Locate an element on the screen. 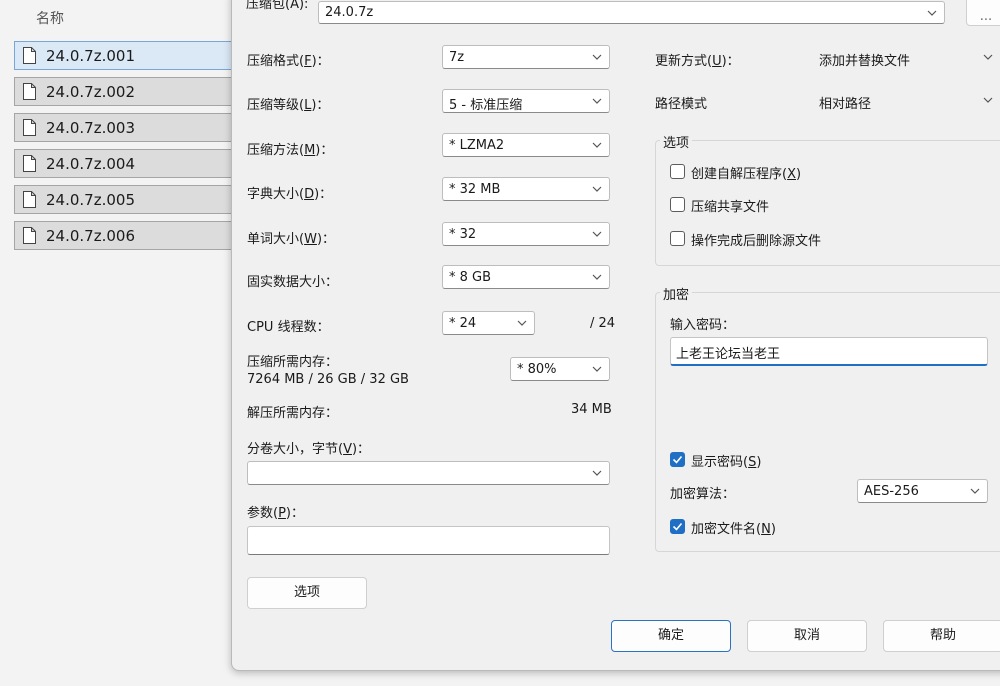  archive-name-combo: 24.0.7z is located at coordinates (631, 12).